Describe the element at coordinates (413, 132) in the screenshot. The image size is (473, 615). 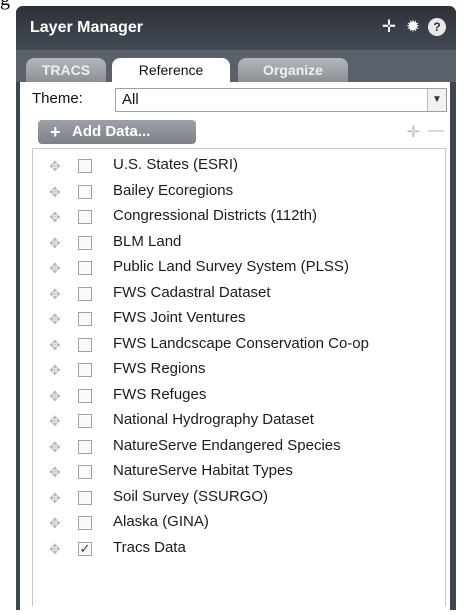
I see `expand-all-icon: ✛` at that location.